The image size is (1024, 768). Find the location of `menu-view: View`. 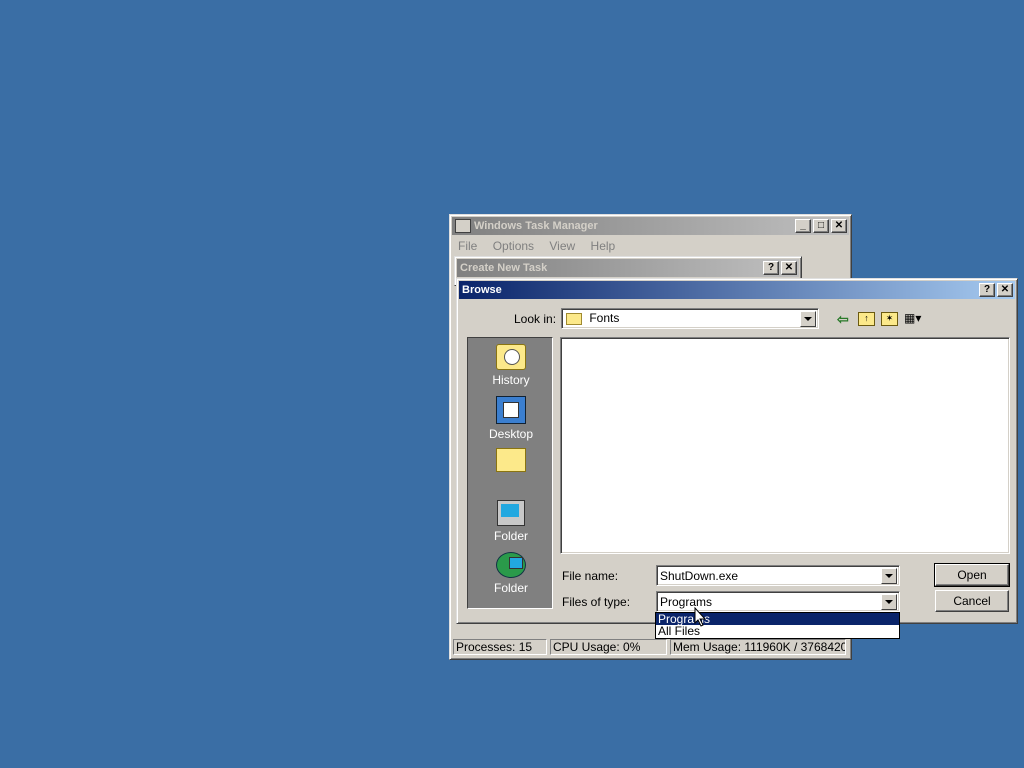

menu-view: View is located at coordinates (562, 246).